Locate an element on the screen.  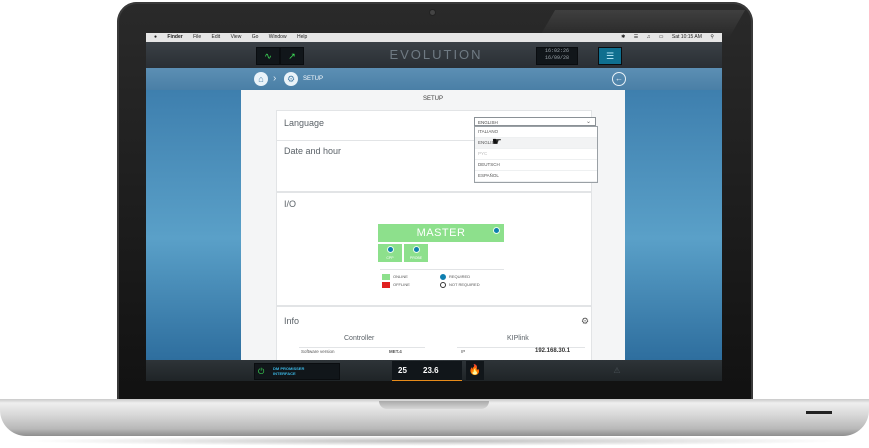
language-option-deutsch: DEUTSCH is located at coordinates (536, 165).